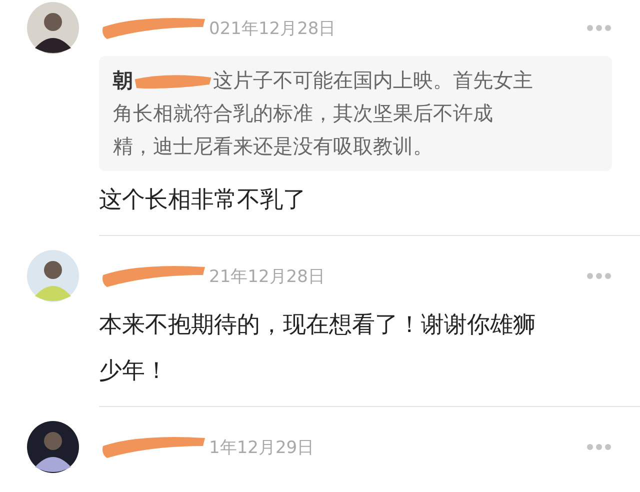  Describe the element at coordinates (303, 113) in the screenshot. I see `quoted-text: 角长相就符合乳的标准，其次坚果后不许成` at that location.